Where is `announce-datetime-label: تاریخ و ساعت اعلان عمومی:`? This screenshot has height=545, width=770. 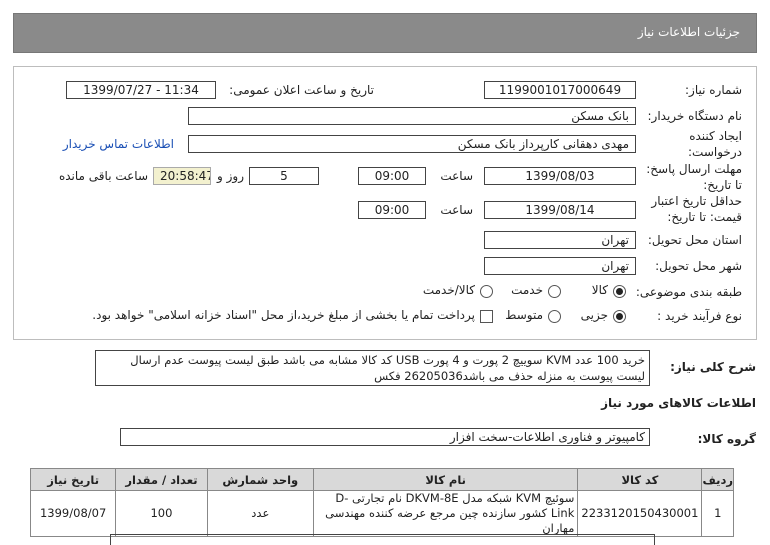
announce-datetime-label: تاریخ و ساعت اعلان عمومی: is located at coordinates (301, 90).